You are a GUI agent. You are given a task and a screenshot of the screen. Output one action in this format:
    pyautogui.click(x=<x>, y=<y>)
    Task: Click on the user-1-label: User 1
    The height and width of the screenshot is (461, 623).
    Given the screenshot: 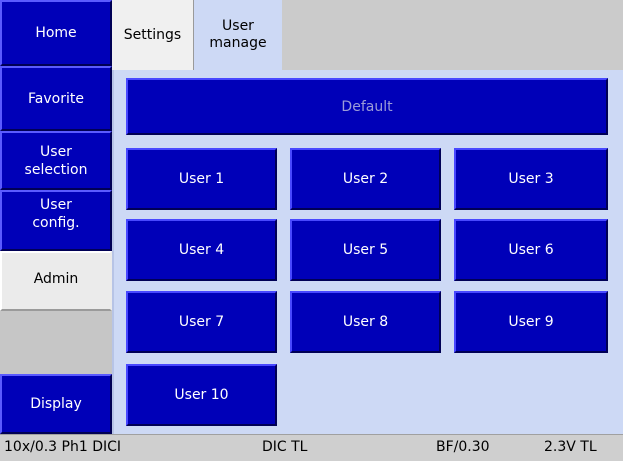 What is the action you would take?
    pyautogui.click(x=201, y=179)
    